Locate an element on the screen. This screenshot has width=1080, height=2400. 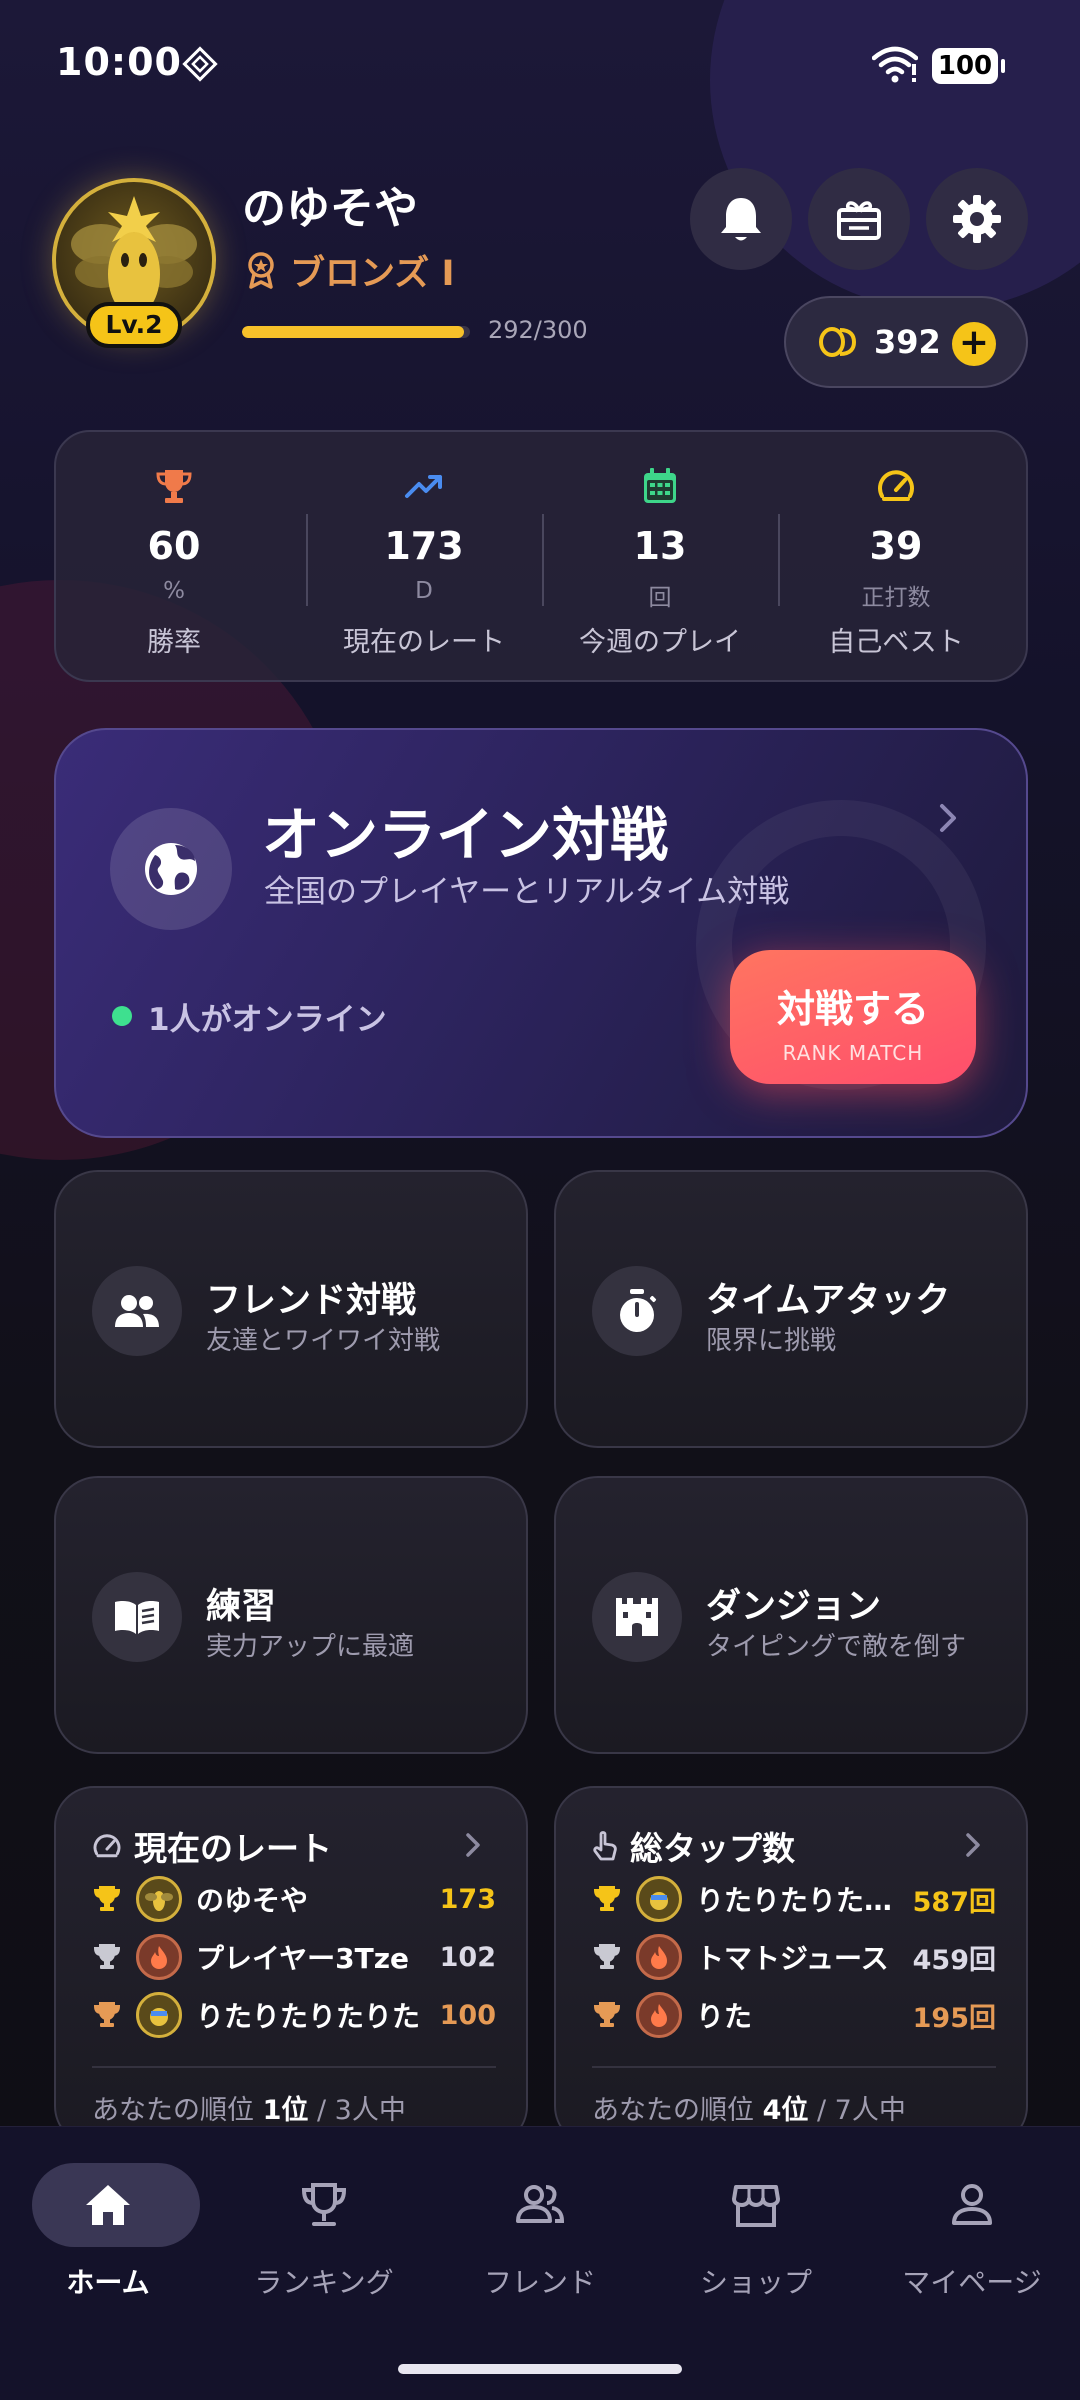
mode-title: タイムアタック is located at coordinates (828, 1301).